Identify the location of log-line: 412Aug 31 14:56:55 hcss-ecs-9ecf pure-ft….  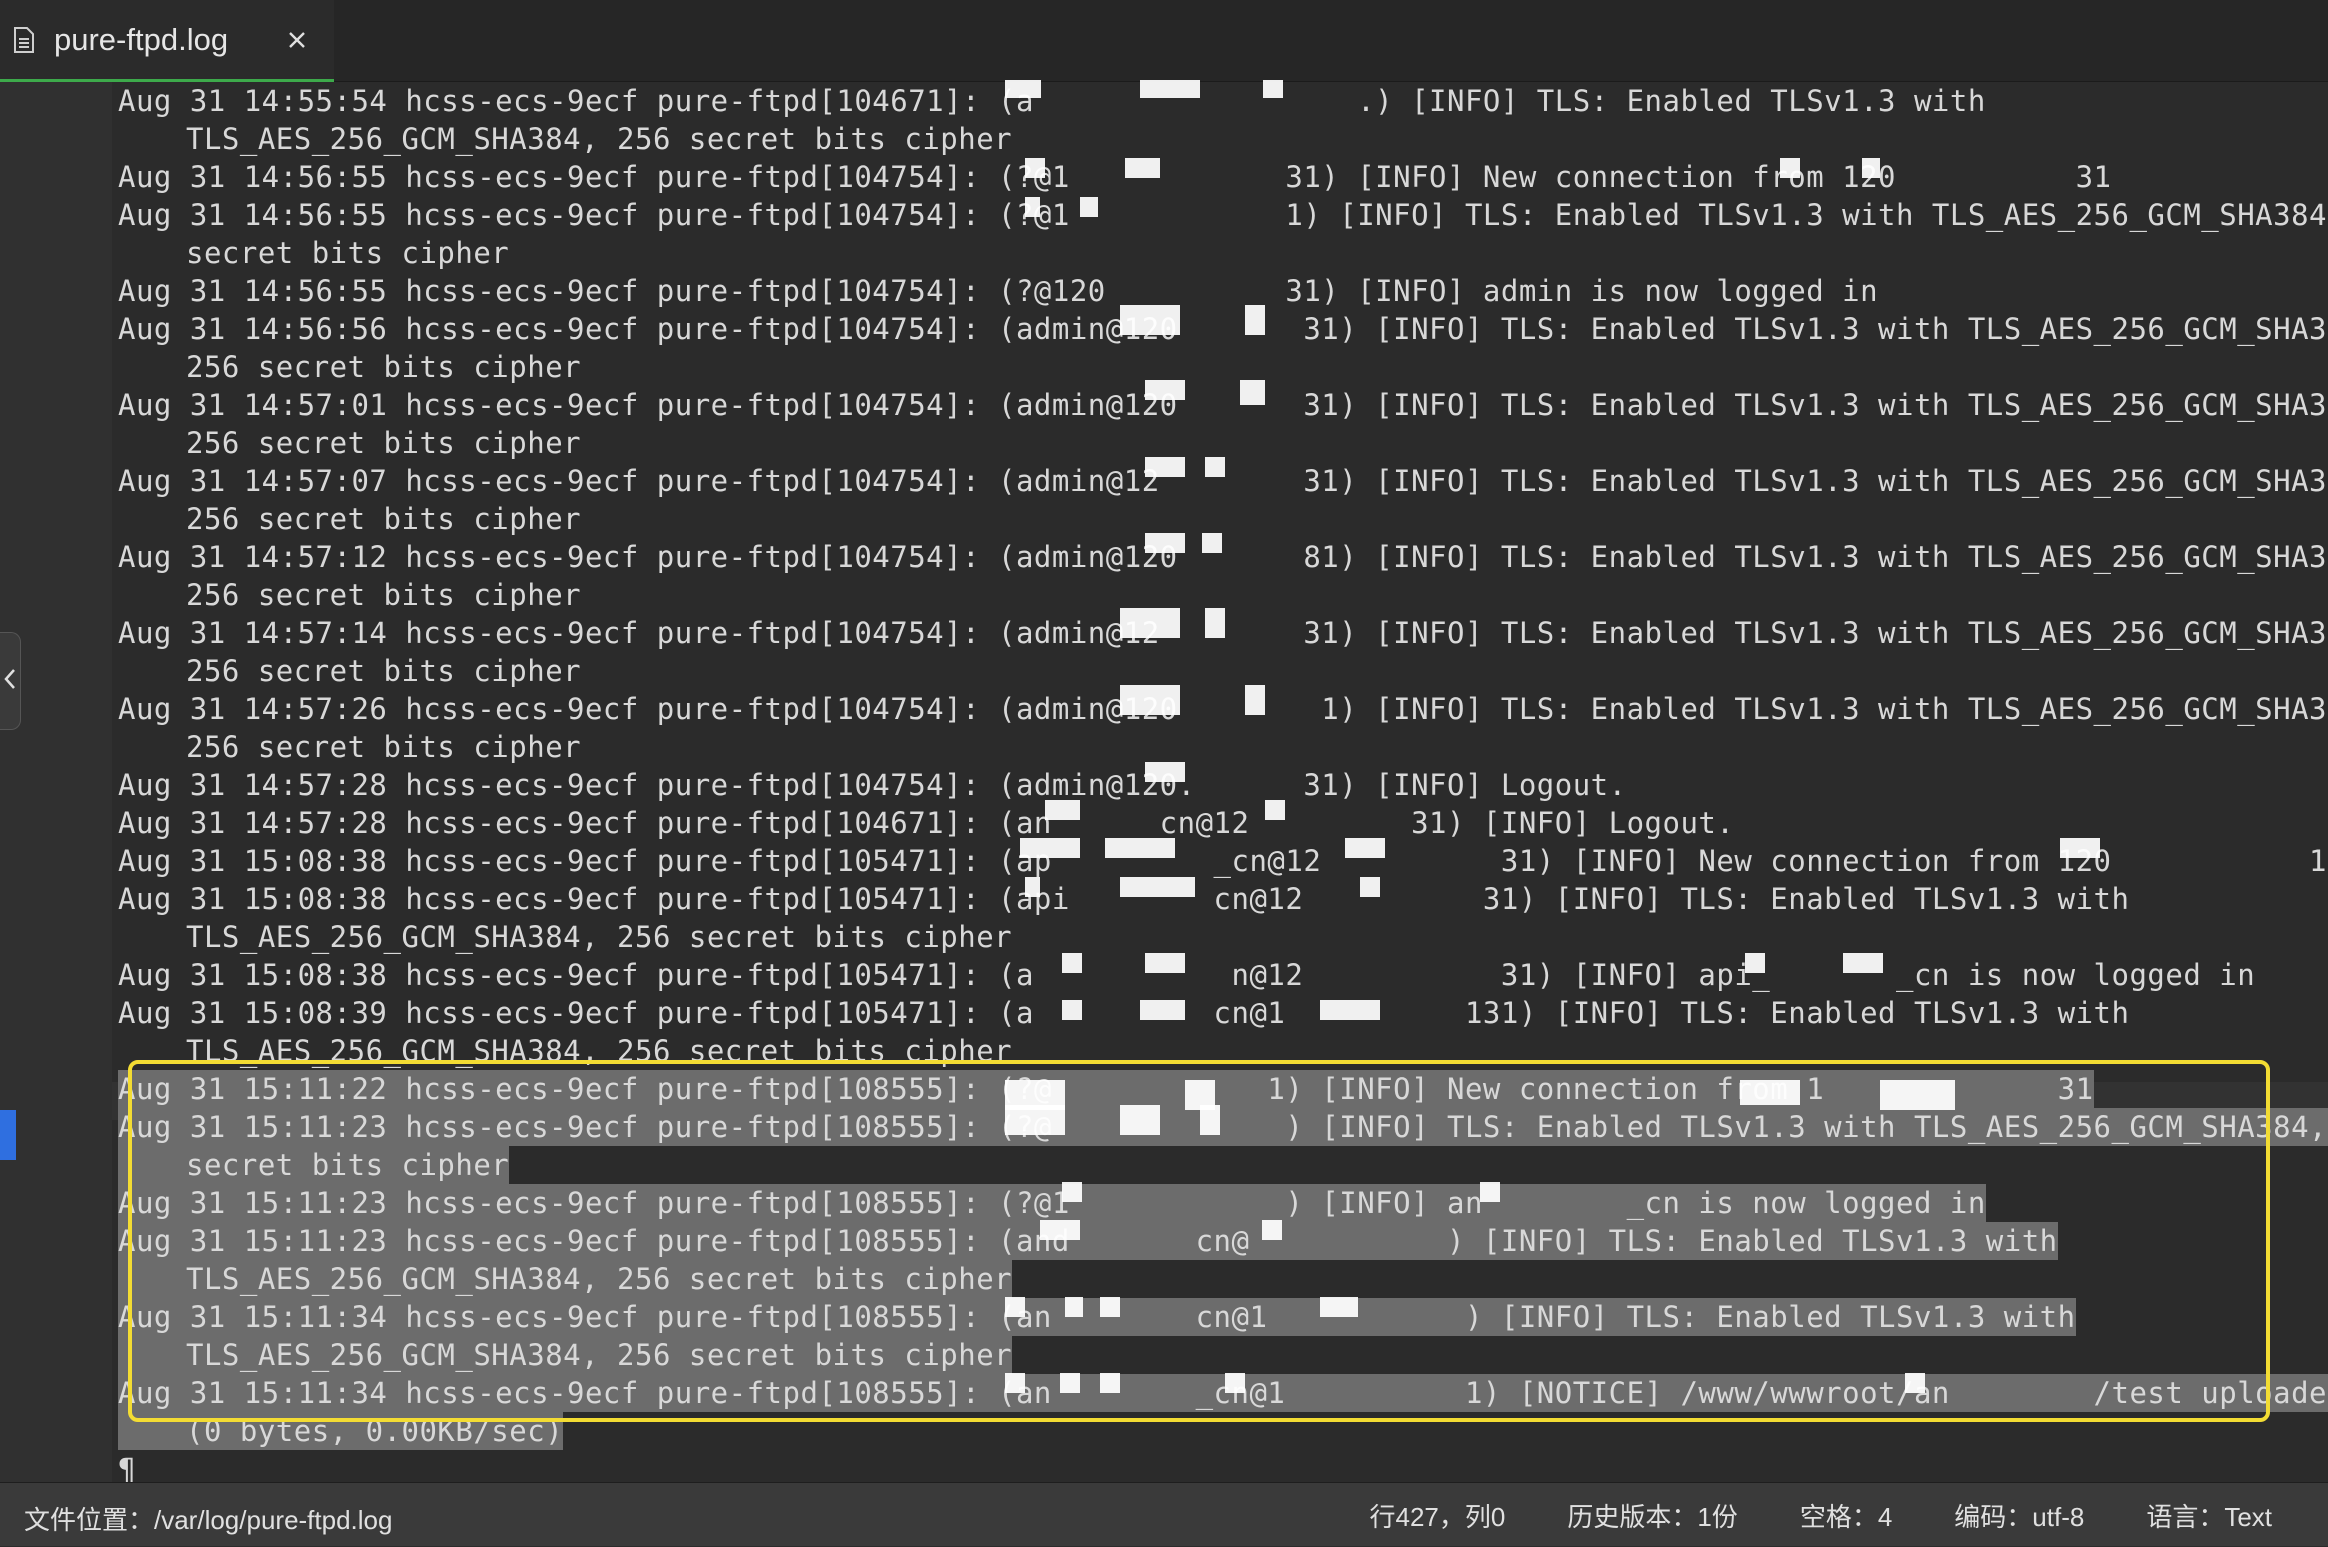
(1223, 177).